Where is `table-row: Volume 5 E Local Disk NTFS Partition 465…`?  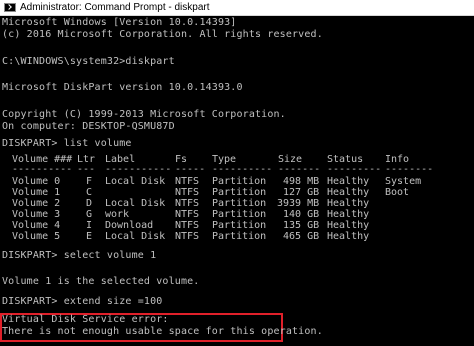
table-row: Volume 5 E Local Disk NTFS Partition 465… is located at coordinates (237, 237).